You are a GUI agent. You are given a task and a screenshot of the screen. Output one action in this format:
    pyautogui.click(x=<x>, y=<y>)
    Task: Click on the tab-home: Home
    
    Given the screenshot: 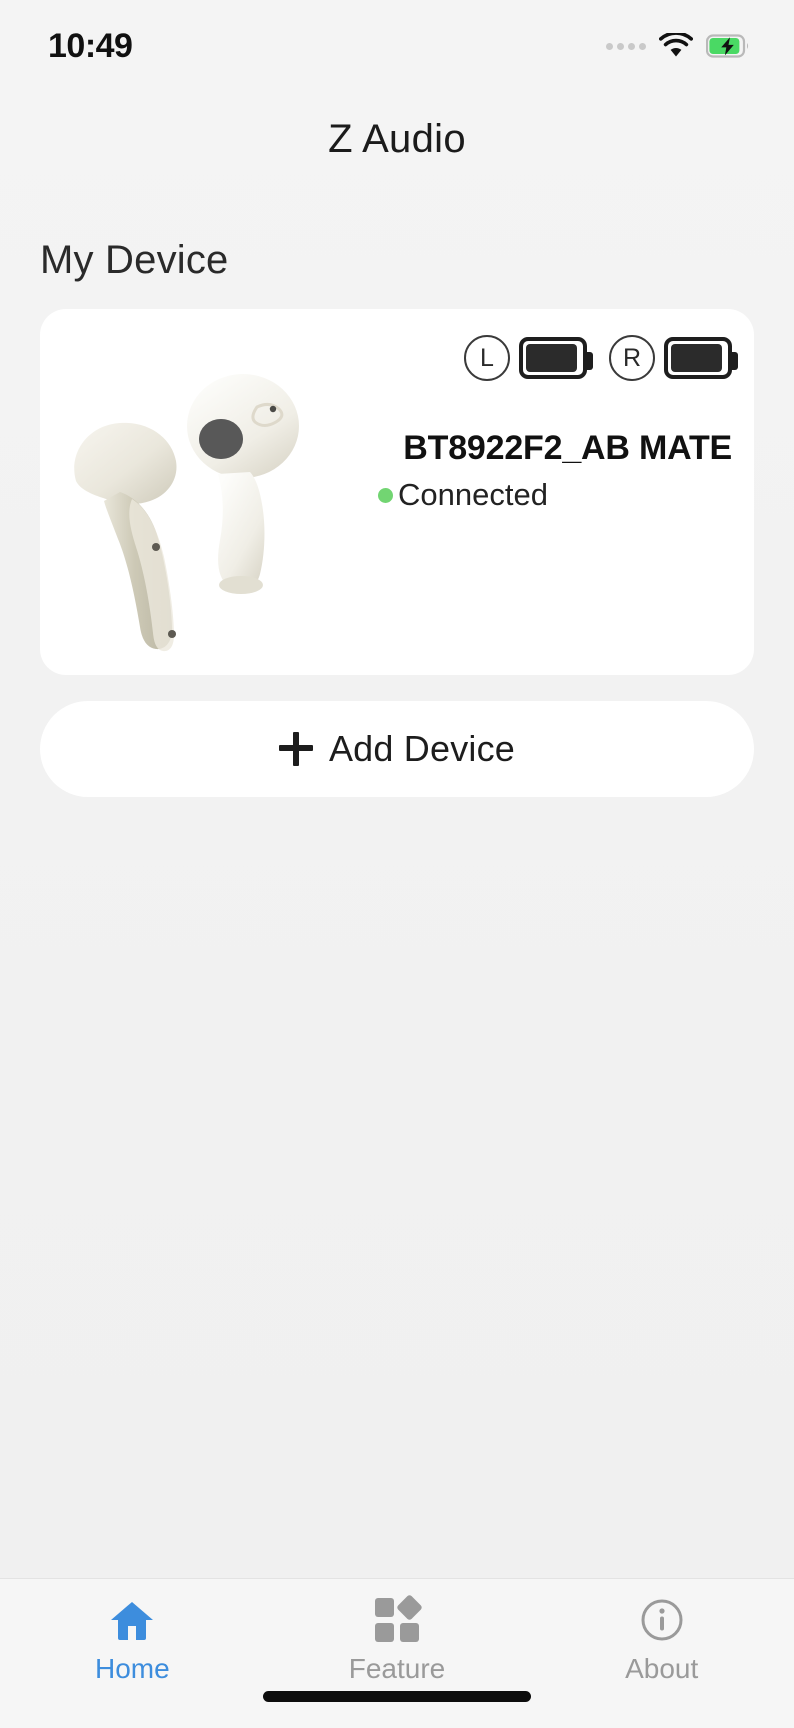 What is the action you would take?
    pyautogui.click(x=132, y=1641)
    